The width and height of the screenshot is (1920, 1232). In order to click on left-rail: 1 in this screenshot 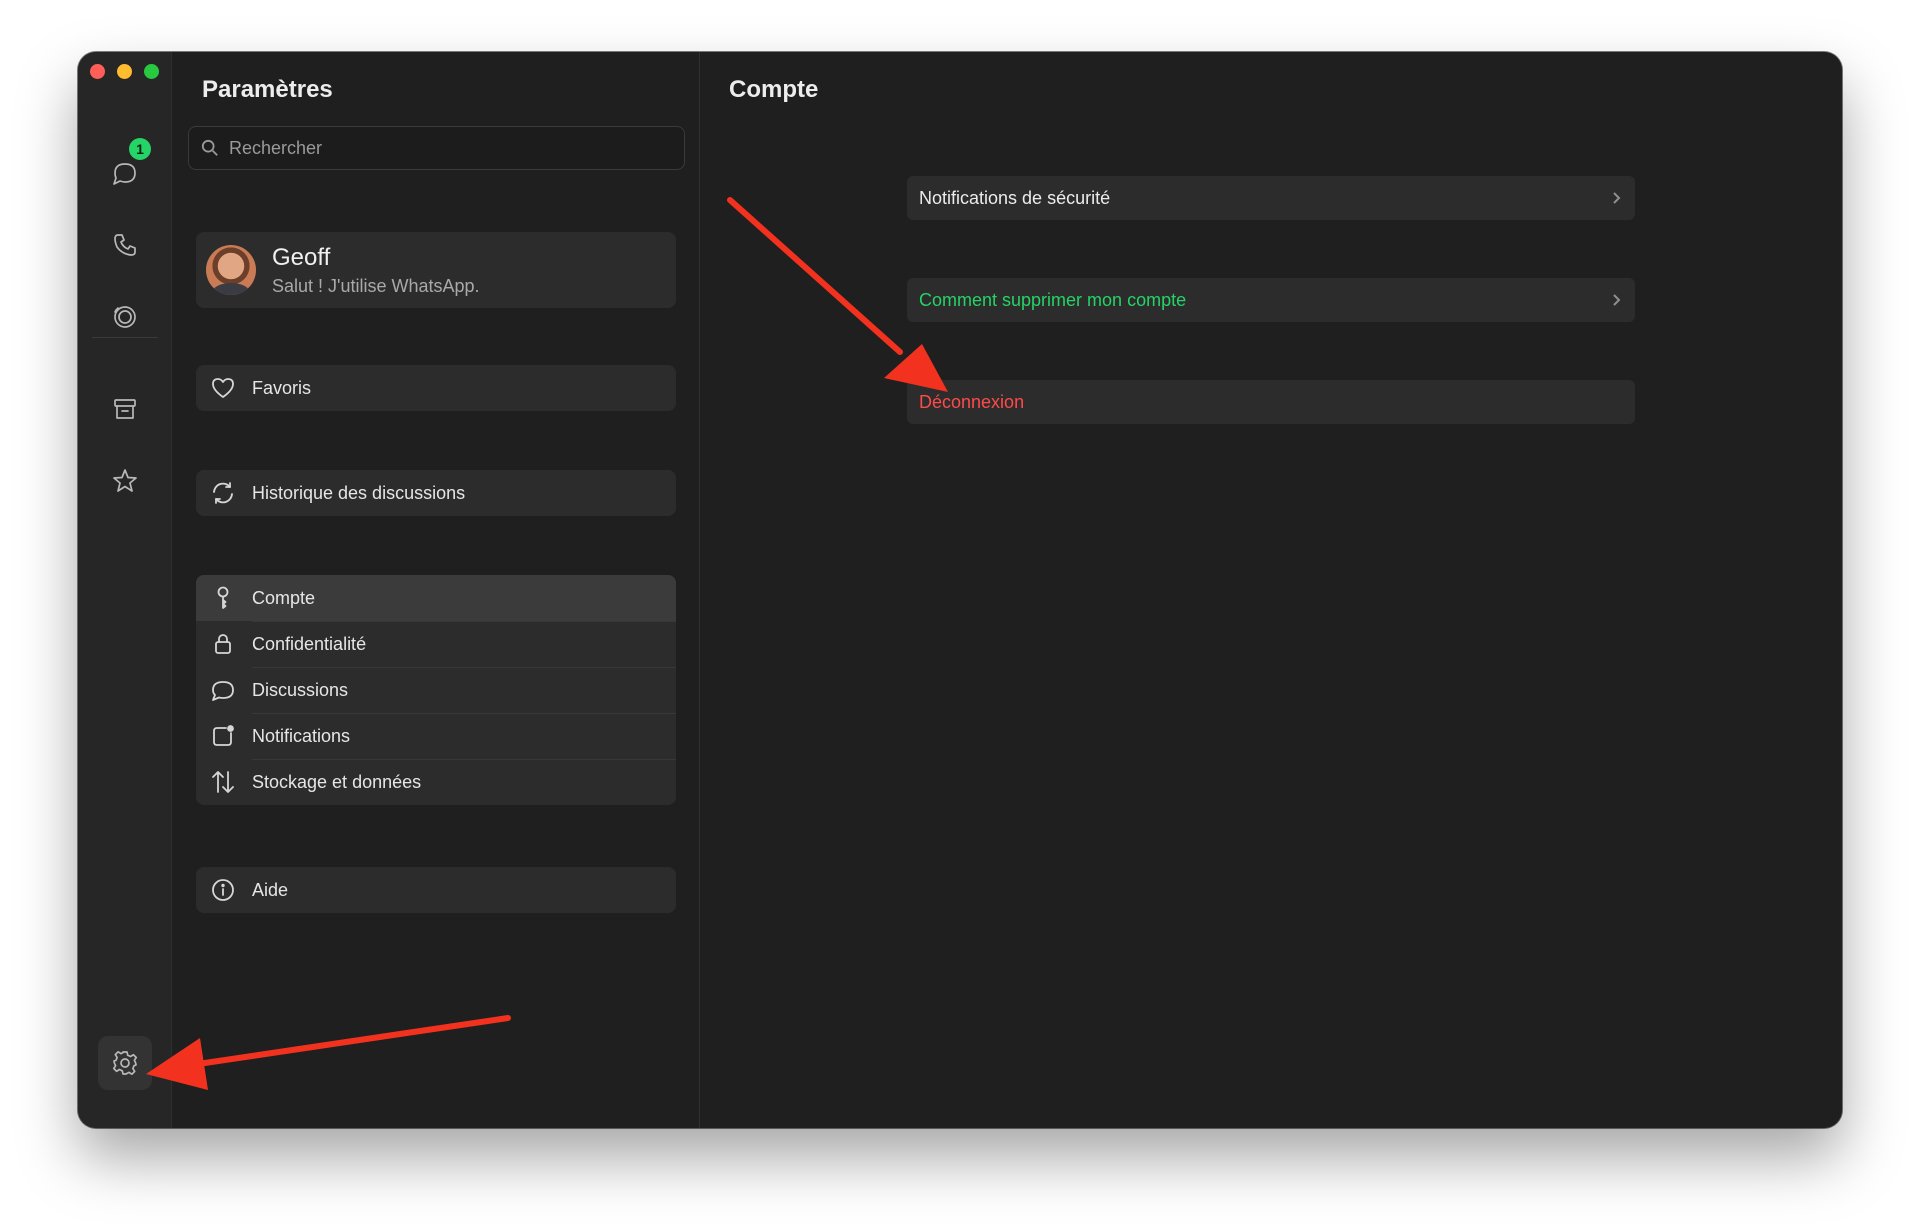, I will do `click(125, 590)`.